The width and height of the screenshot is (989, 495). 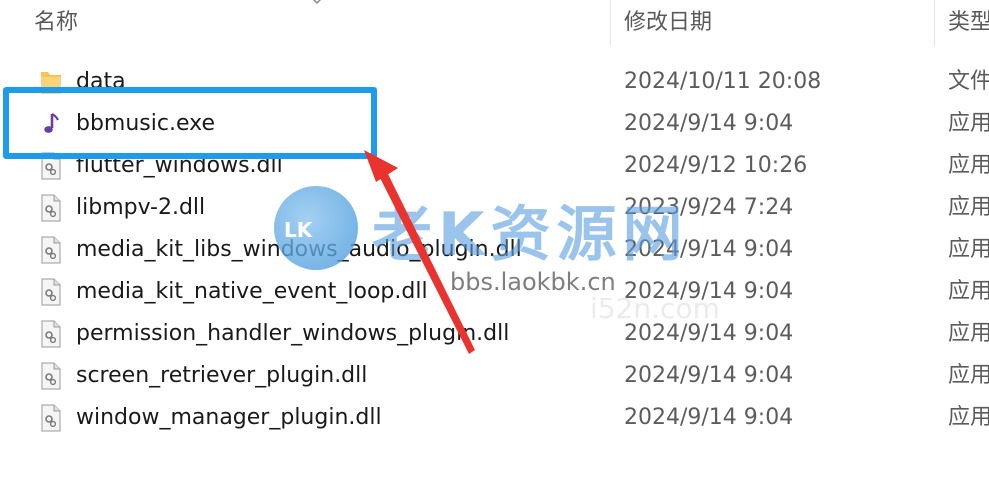 What do you see at coordinates (293, 333) in the screenshot?
I see `file-name: permission_handler_windows_plugin.dll` at bounding box center [293, 333].